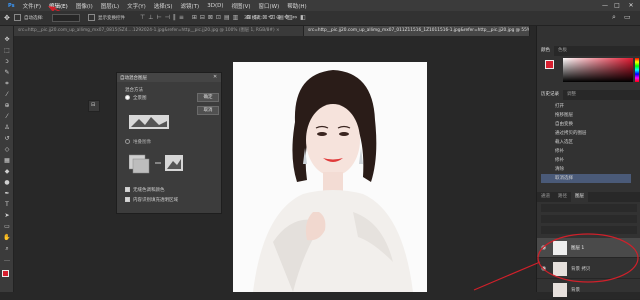 The image size is (640, 300). I want to click on ok-button: 确定, so click(208, 97).